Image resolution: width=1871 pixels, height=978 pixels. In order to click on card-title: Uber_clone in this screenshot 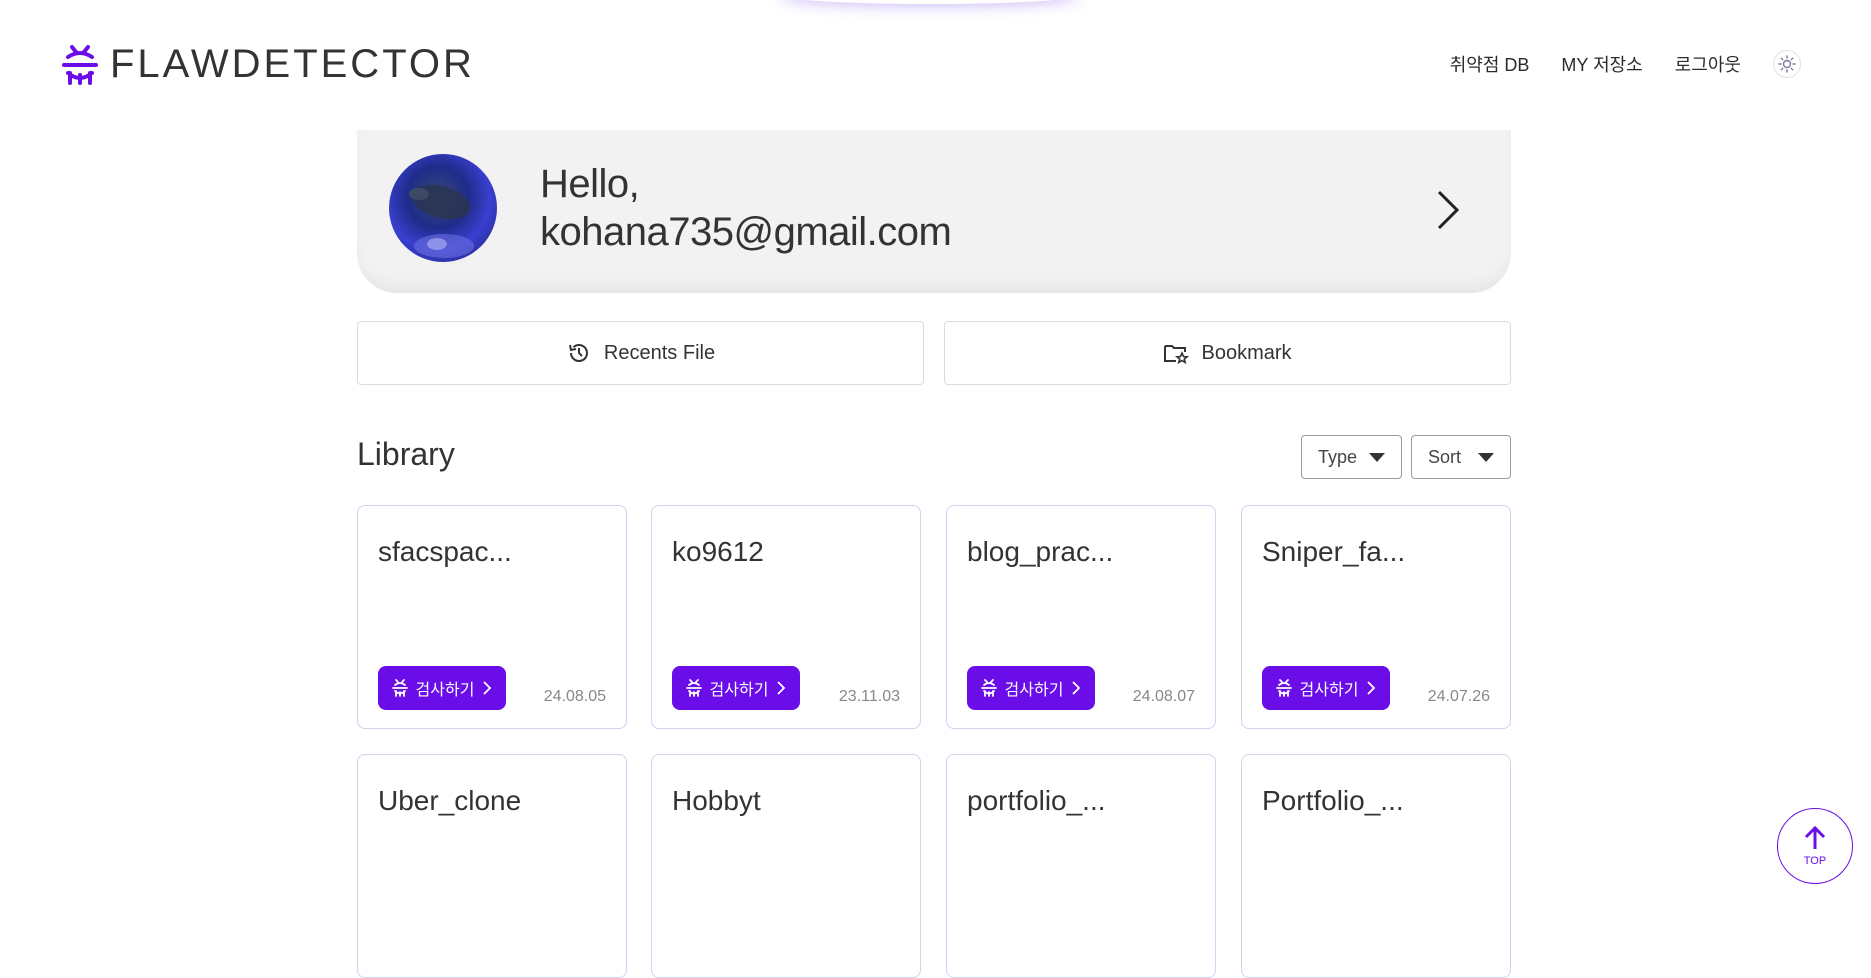, I will do `click(450, 800)`.